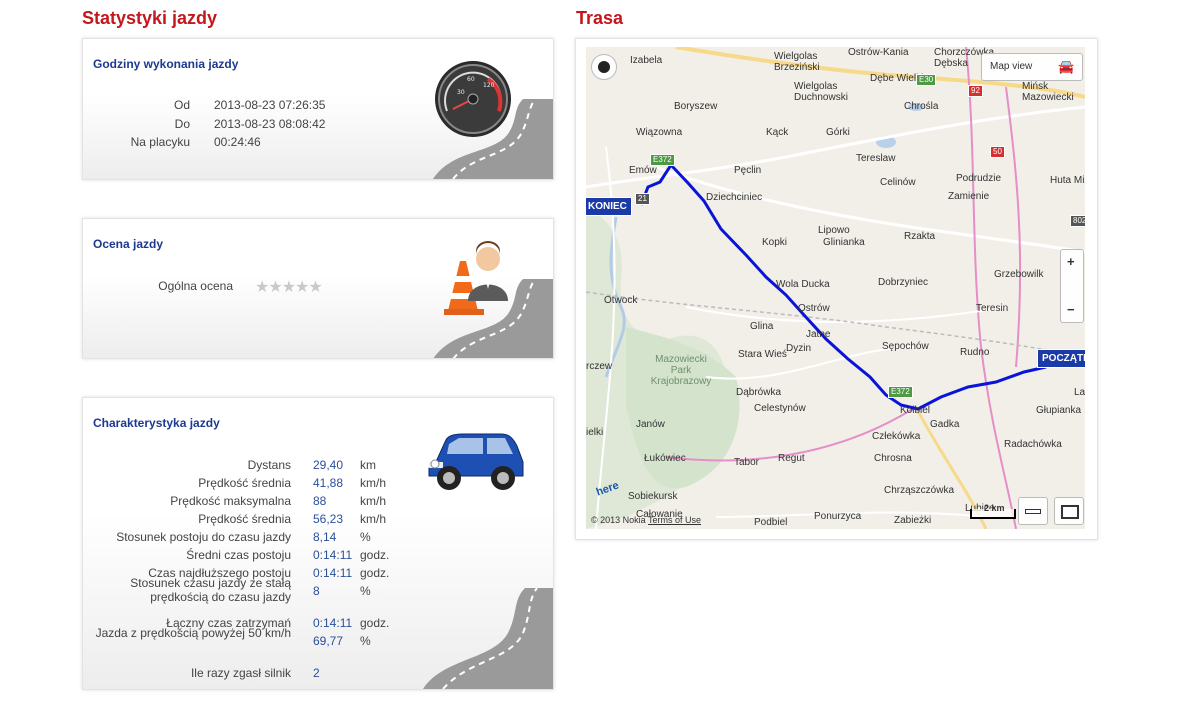  What do you see at coordinates (1077, 221) in the screenshot?
I see `road-badge: 802` at bounding box center [1077, 221].